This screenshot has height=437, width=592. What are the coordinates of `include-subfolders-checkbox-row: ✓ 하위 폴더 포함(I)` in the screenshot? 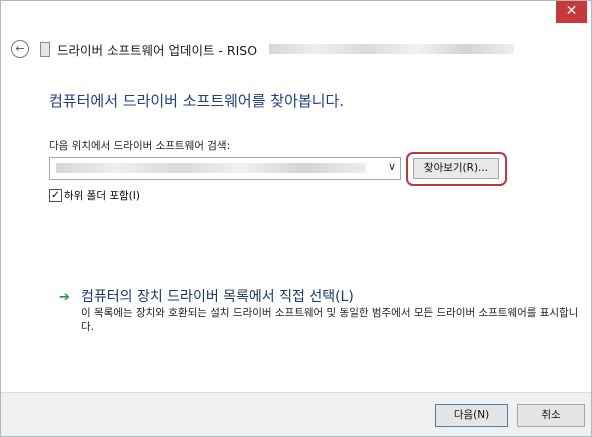 It's located at (94, 195).